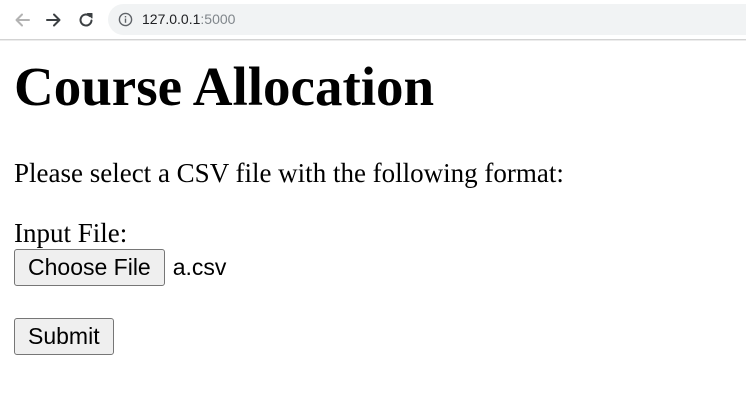 The image size is (746, 418). Describe the element at coordinates (71, 233) in the screenshot. I see `input-file-label: Input File:` at that location.